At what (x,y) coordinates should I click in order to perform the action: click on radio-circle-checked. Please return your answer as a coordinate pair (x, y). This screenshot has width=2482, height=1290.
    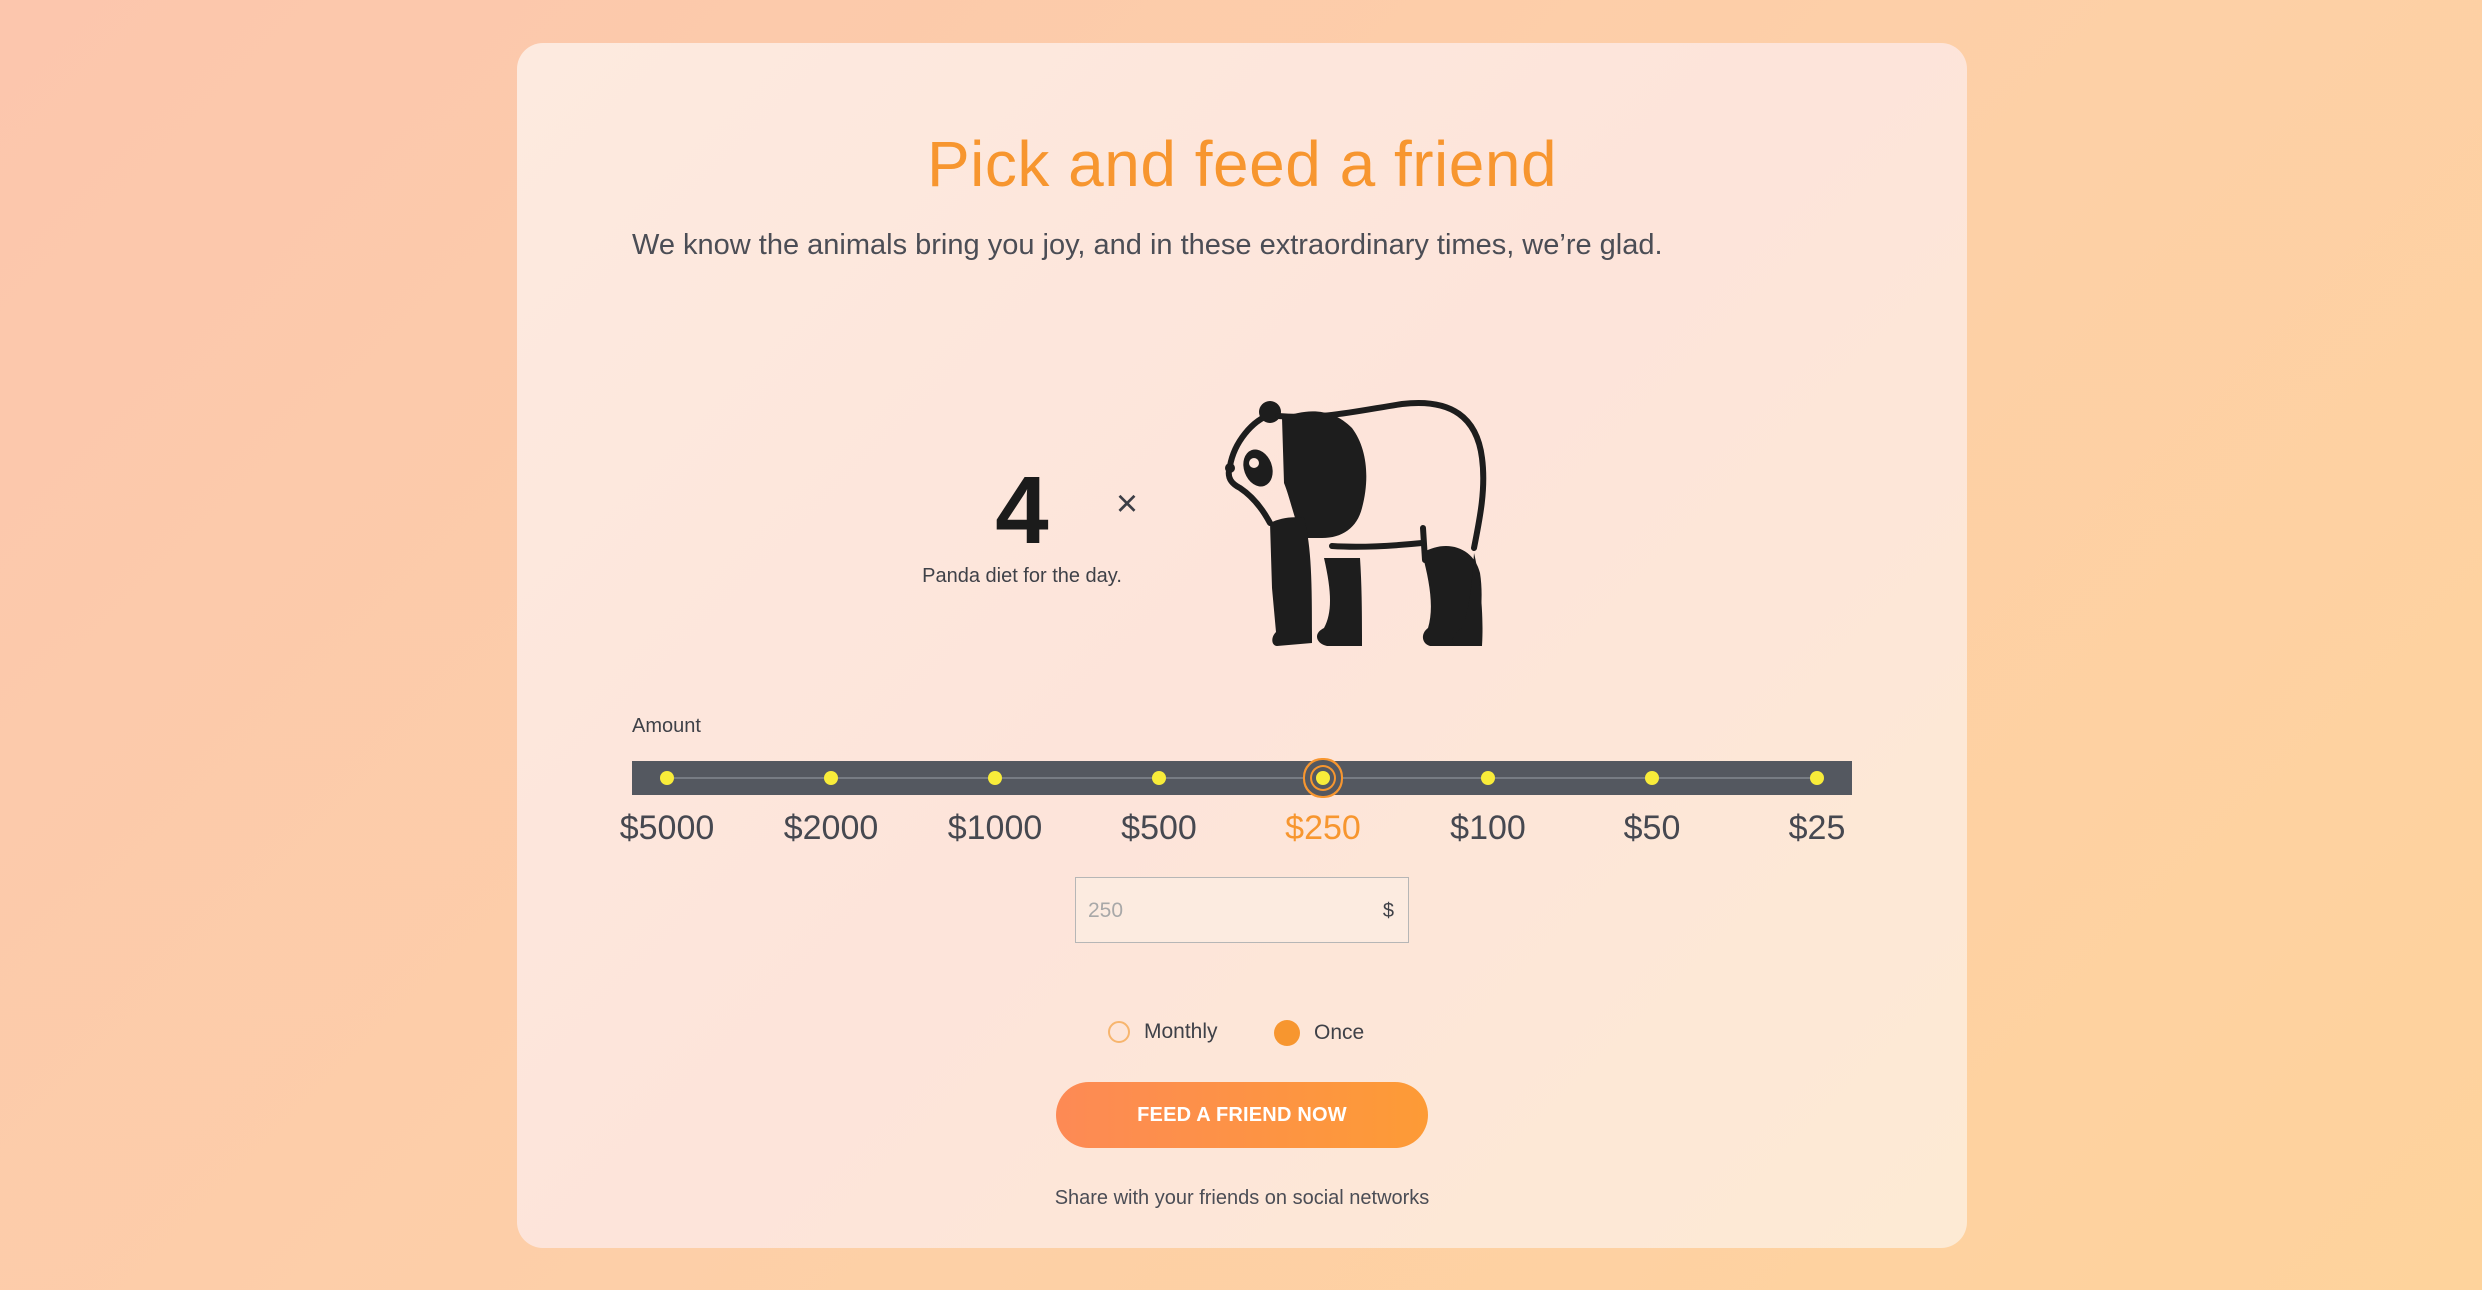
    Looking at the image, I should click on (1287, 1033).